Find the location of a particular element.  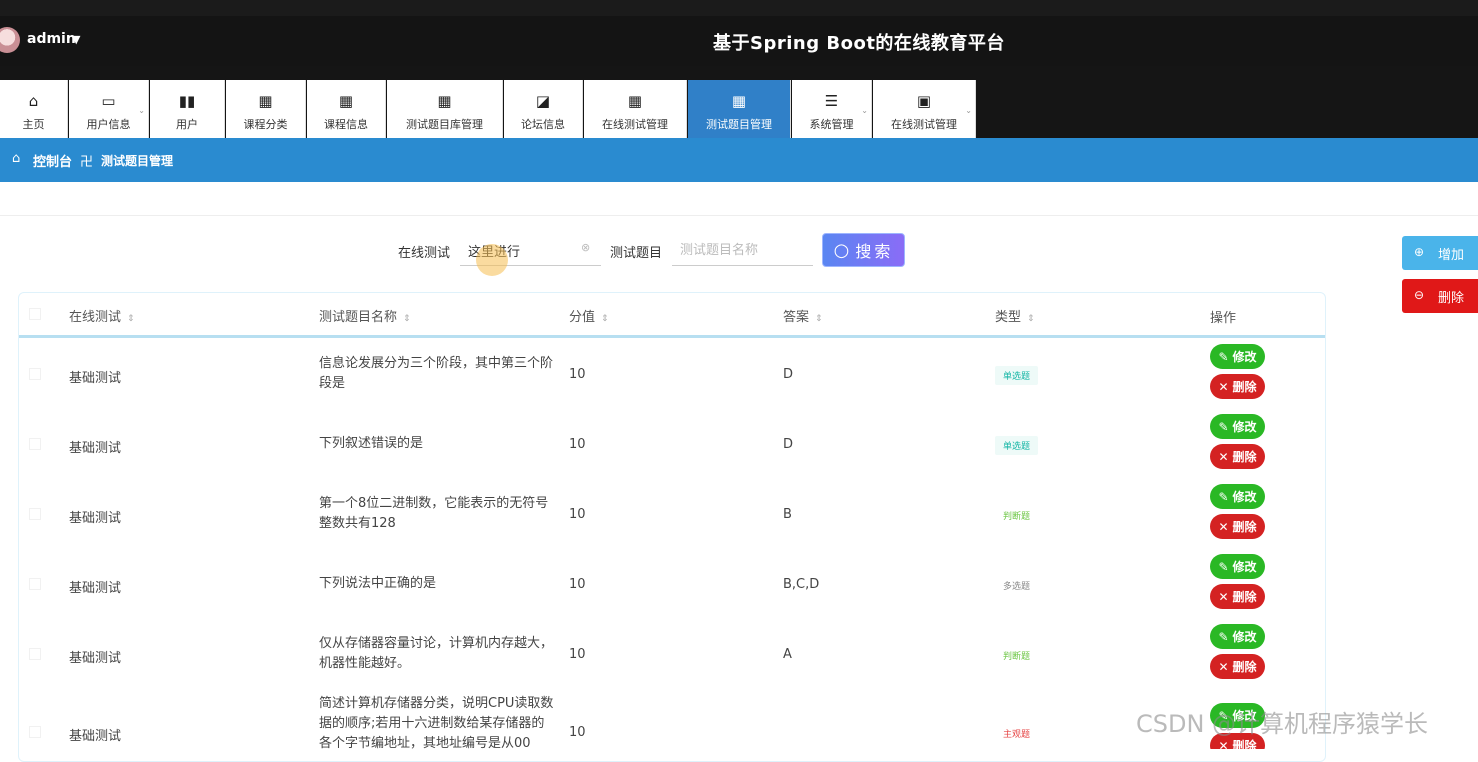

breadcrumb-root: 控制台 is located at coordinates (52, 160).